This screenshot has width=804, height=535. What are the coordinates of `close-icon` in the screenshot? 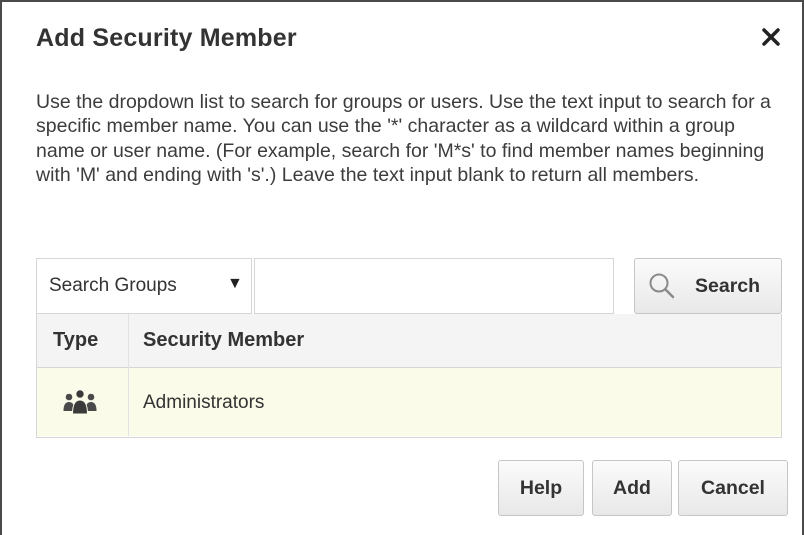 It's located at (771, 37).